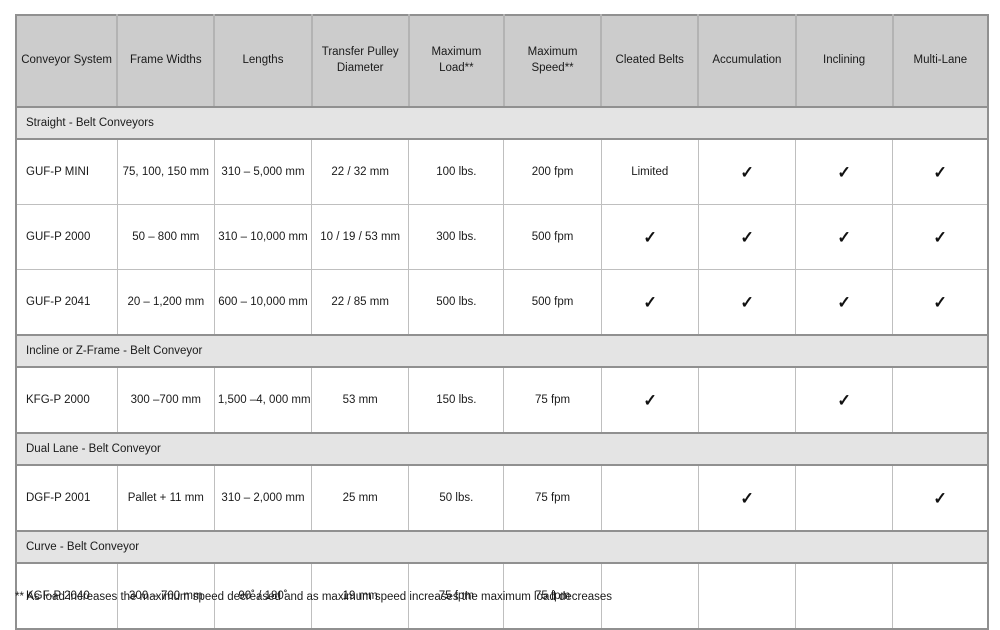  I want to click on group-header-label: Curve - Belt Conveyor, so click(502, 547).